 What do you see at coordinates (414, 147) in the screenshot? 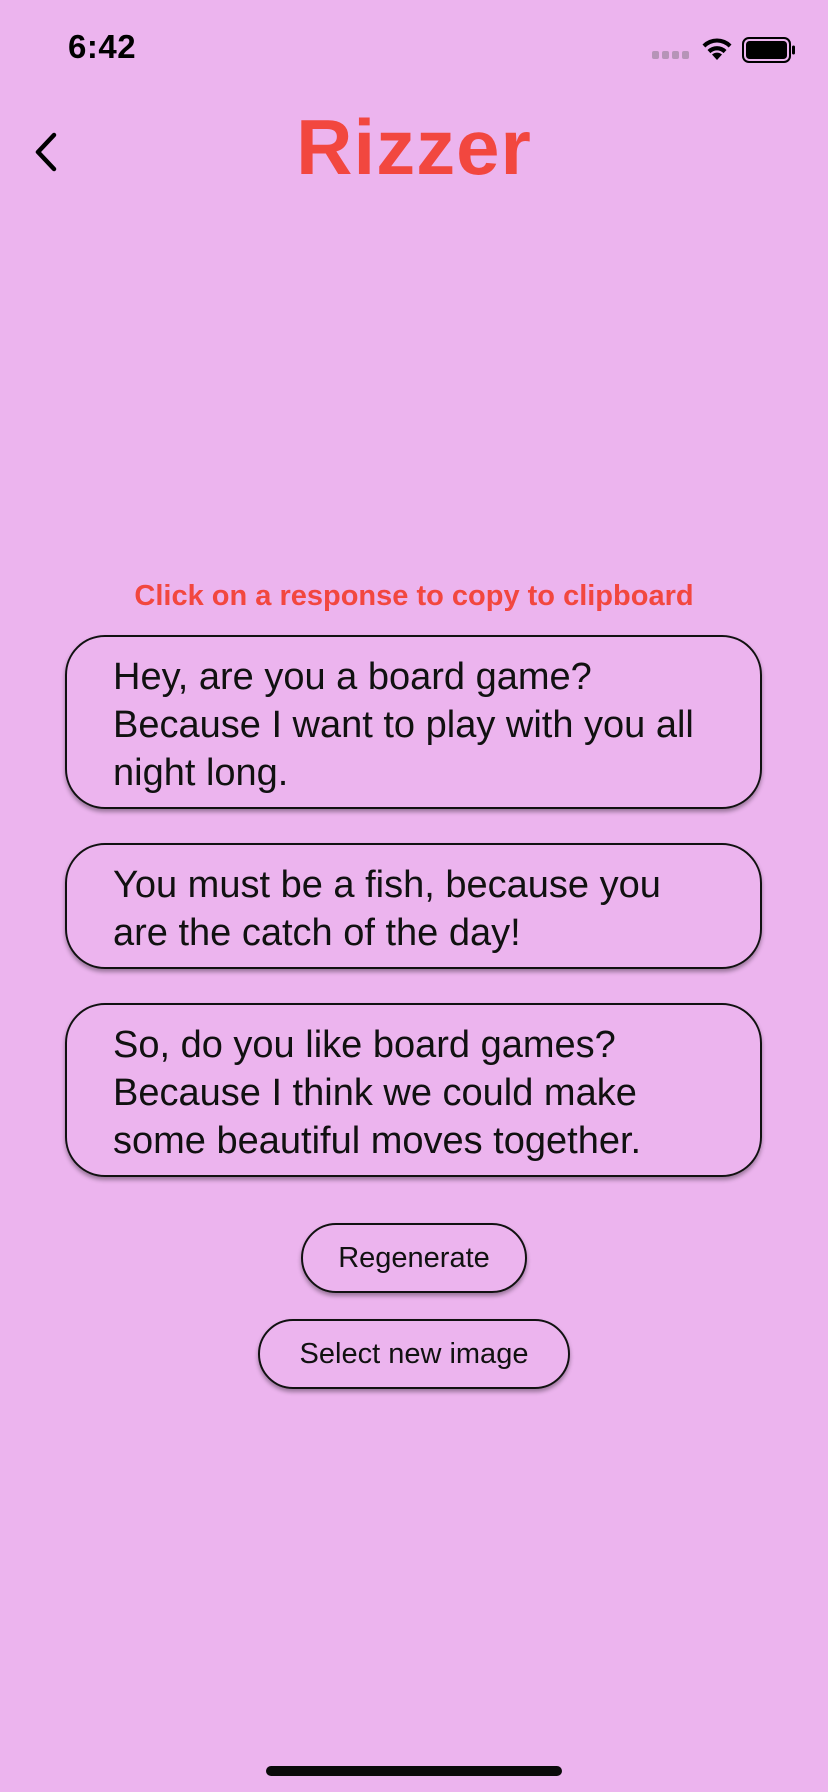
I see `app-title: Rizzer` at bounding box center [414, 147].